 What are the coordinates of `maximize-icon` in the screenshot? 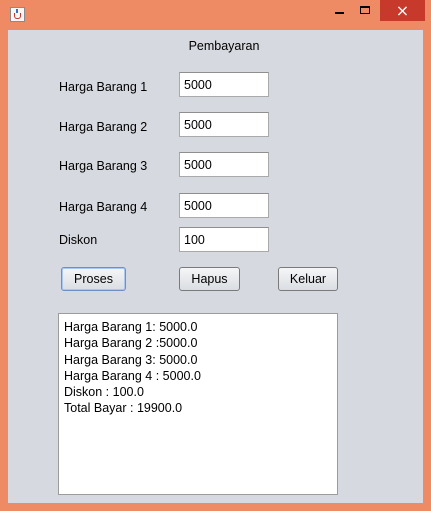 It's located at (365, 10).